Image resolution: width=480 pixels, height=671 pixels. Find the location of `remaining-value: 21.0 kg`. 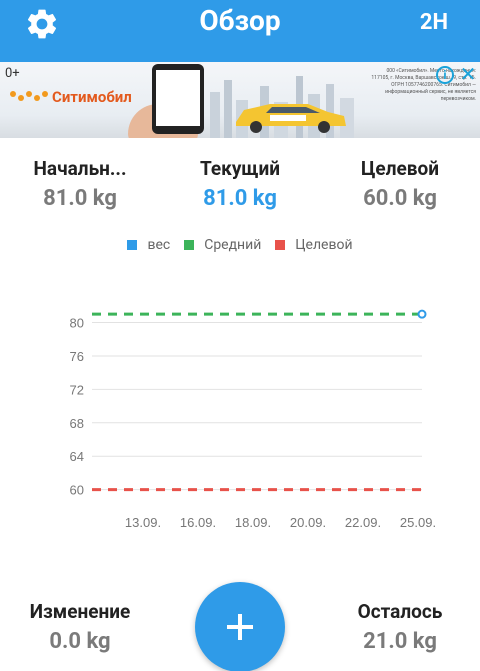

remaining-value: 21.0 kg is located at coordinates (400, 641).